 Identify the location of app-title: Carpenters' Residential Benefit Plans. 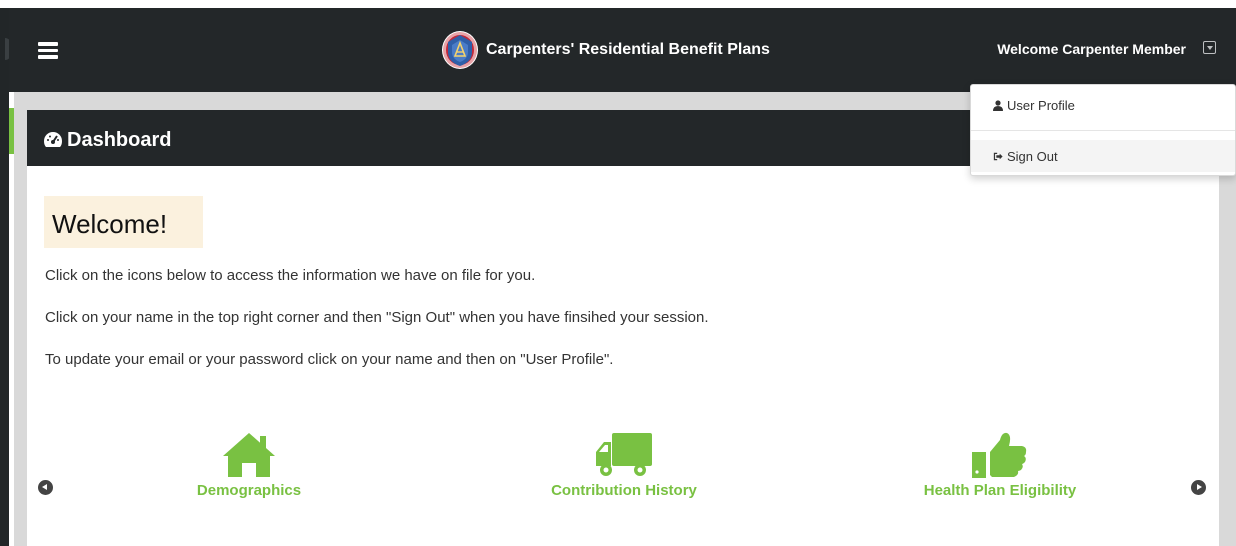
(628, 49).